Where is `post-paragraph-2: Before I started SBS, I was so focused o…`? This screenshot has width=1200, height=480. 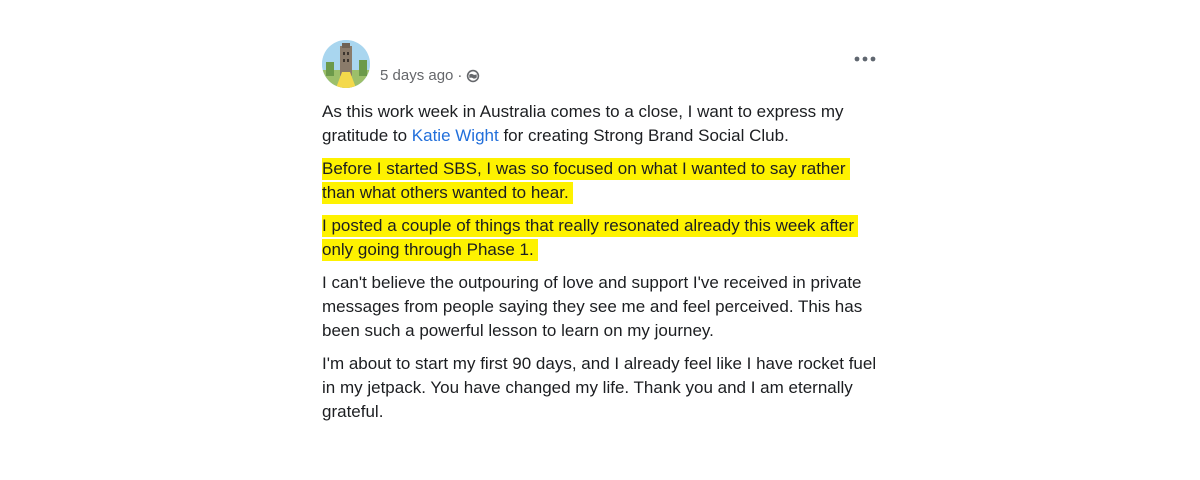 post-paragraph-2: Before I started SBS, I was so focused o… is located at coordinates (602, 181).